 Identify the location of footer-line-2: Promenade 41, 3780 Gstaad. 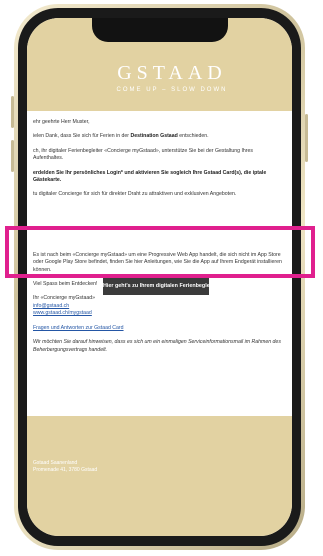
(65, 470).